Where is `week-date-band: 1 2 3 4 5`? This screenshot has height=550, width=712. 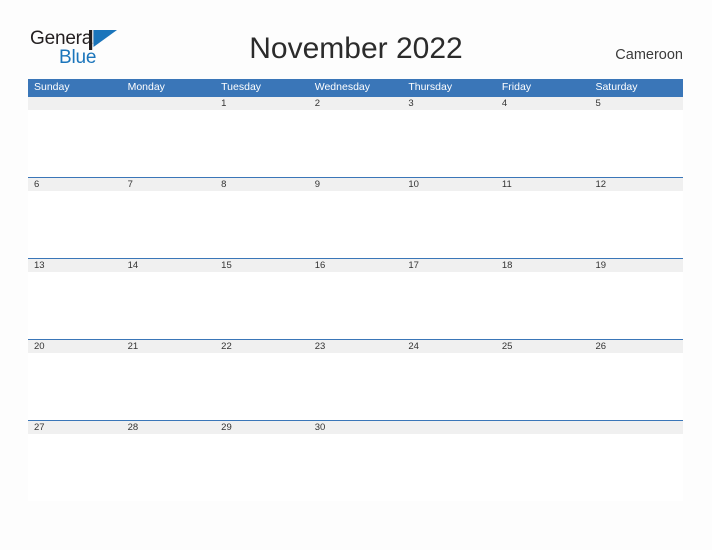 week-date-band: 1 2 3 4 5 is located at coordinates (355, 103).